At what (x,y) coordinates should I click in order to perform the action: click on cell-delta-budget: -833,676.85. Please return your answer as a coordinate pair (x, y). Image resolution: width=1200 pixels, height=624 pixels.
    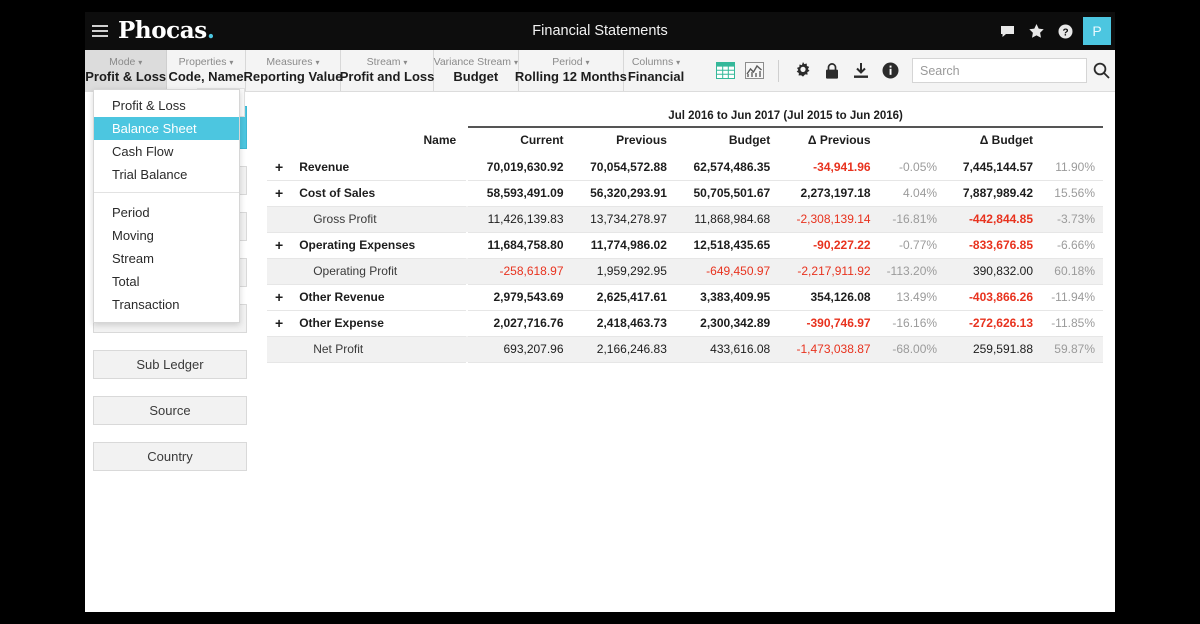
    Looking at the image, I should click on (993, 245).